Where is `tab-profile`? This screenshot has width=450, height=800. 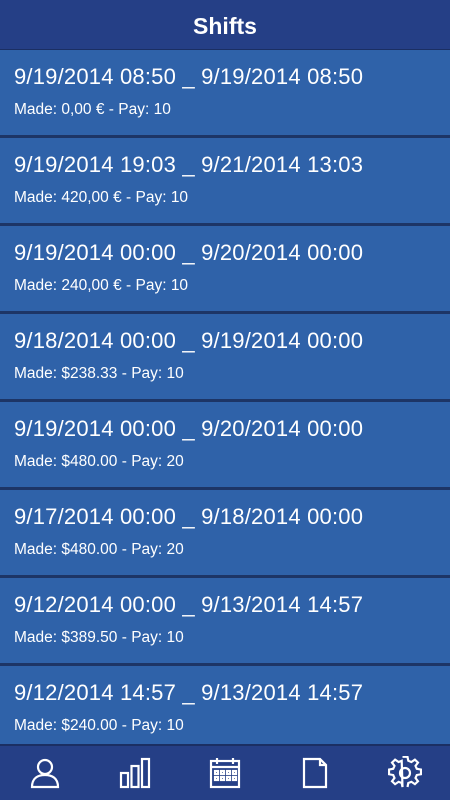
tab-profile is located at coordinates (45, 773).